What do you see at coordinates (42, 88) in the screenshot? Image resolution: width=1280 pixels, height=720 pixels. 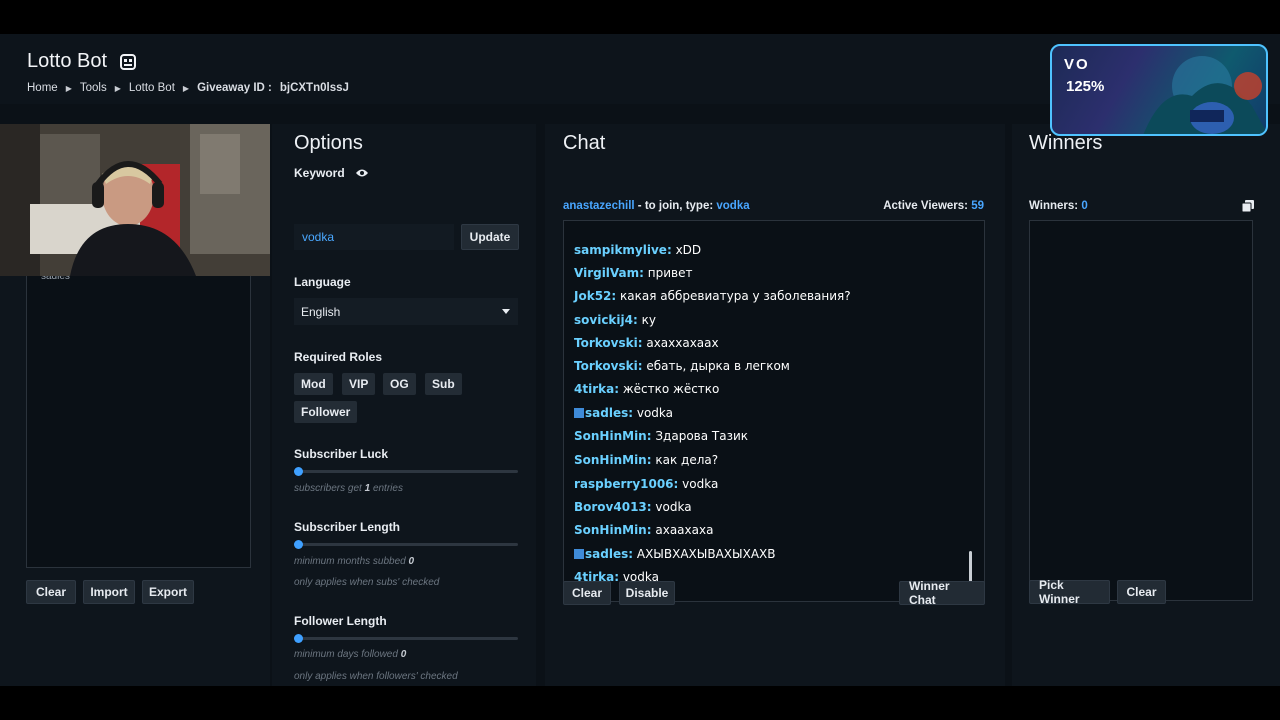 I see `breadcrumb-home: Home` at bounding box center [42, 88].